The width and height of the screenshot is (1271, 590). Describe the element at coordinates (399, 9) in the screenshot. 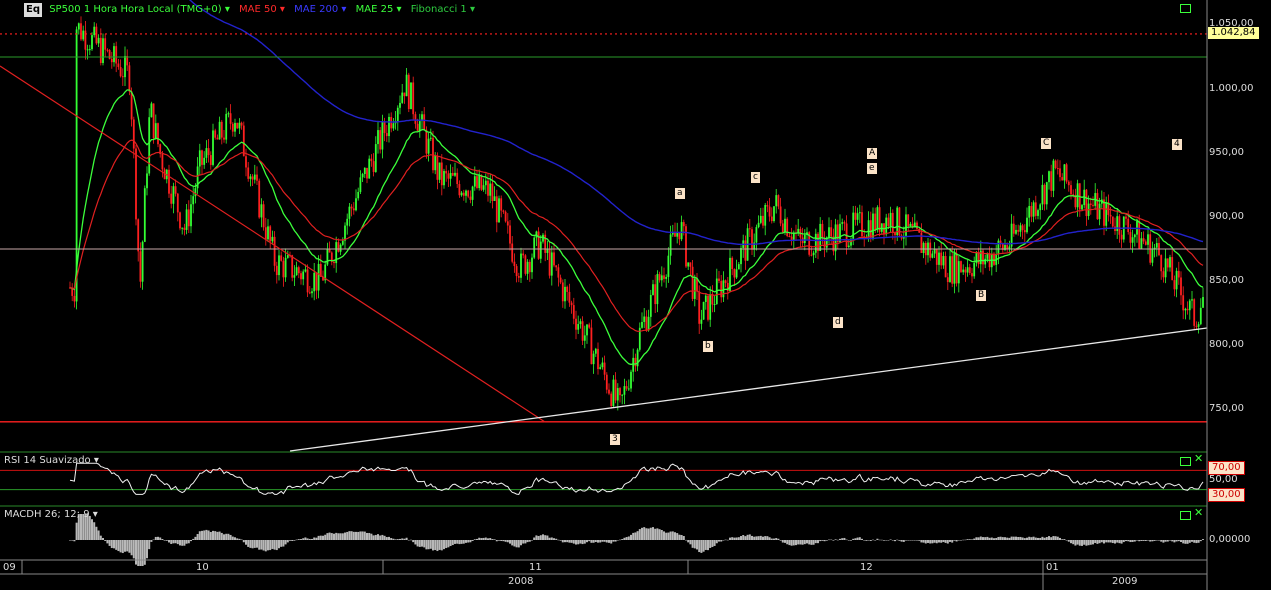

I see `mae25-dropdown-icon: ▾` at that location.